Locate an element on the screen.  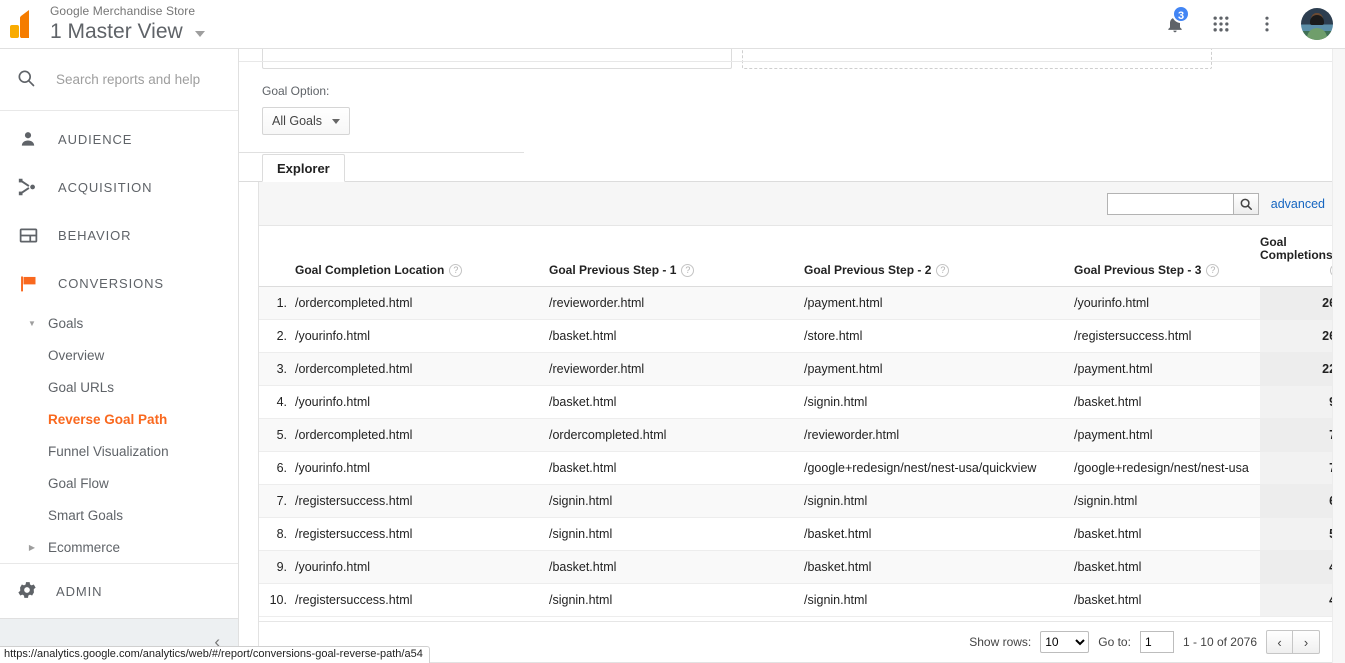
more-vertical-icon is located at coordinates (1267, 24).